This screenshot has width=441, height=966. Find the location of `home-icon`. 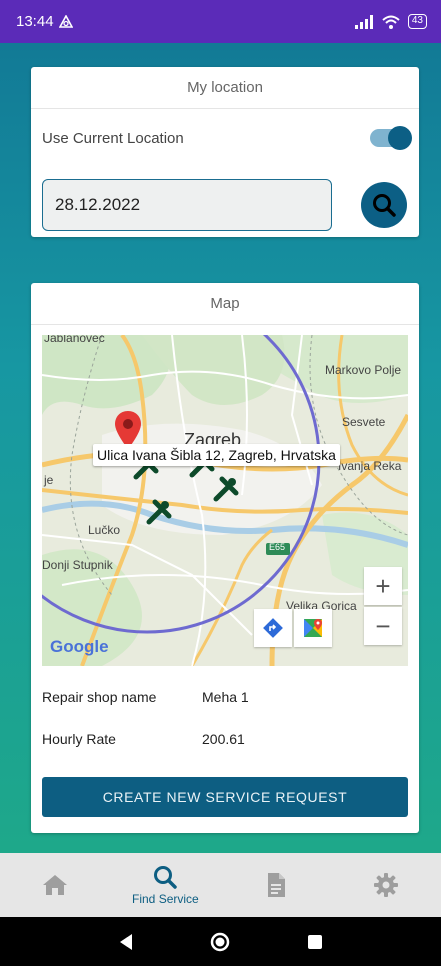

home-icon is located at coordinates (55, 885).